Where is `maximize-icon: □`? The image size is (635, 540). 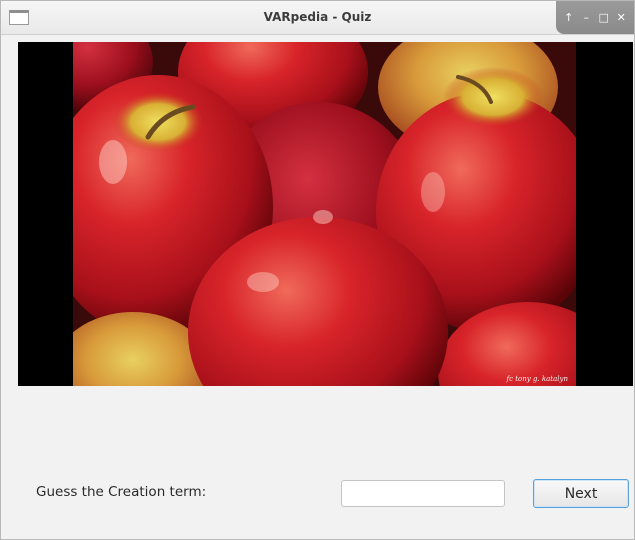 maximize-icon: □ is located at coordinates (604, 18).